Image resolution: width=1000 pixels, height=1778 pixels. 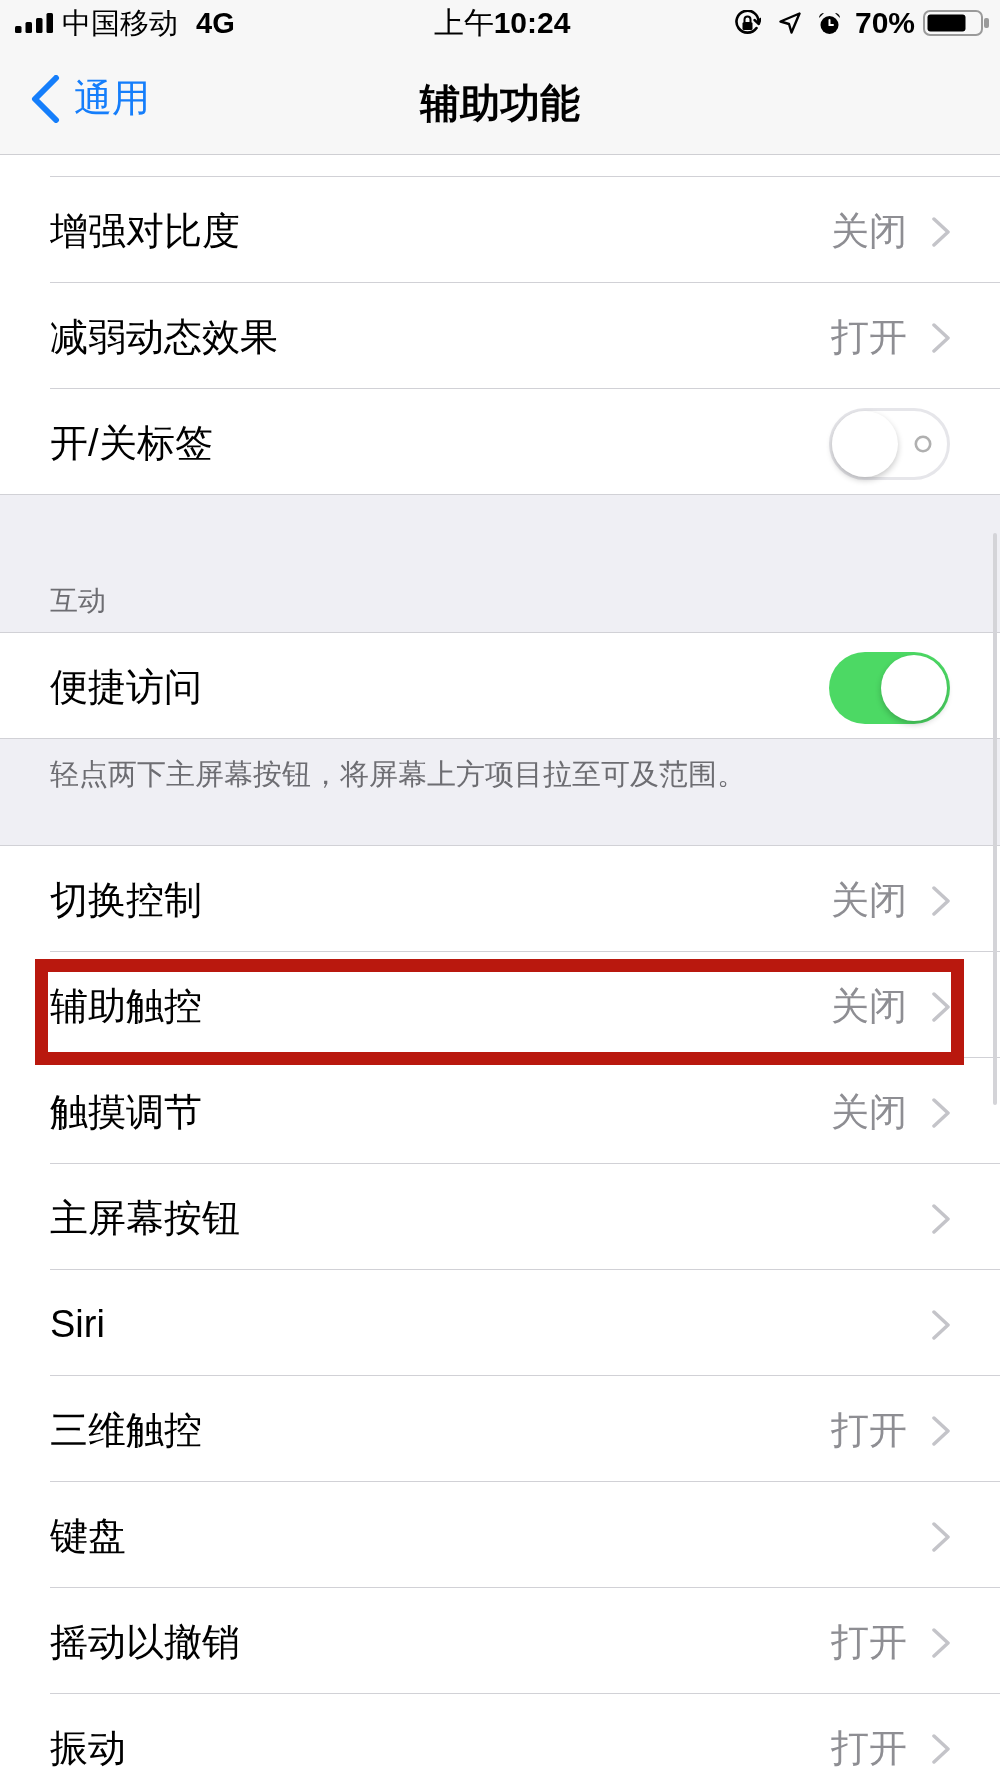 I want to click on section-header: 互动, so click(x=78, y=601).